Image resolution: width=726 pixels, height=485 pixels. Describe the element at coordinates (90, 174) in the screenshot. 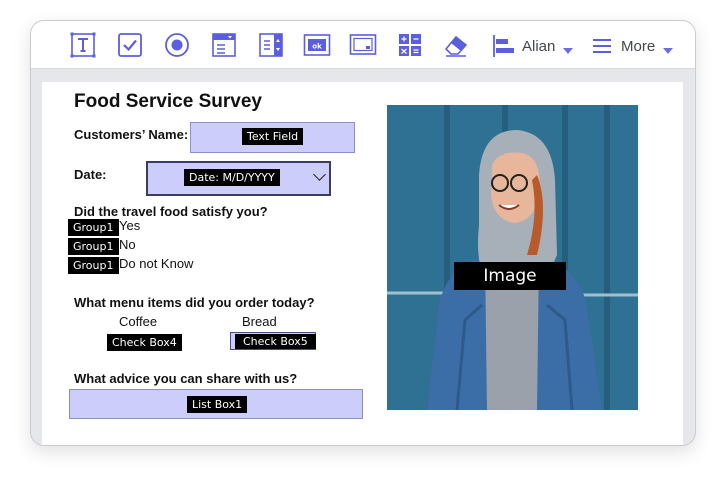

I see `date-label: Date:` at that location.